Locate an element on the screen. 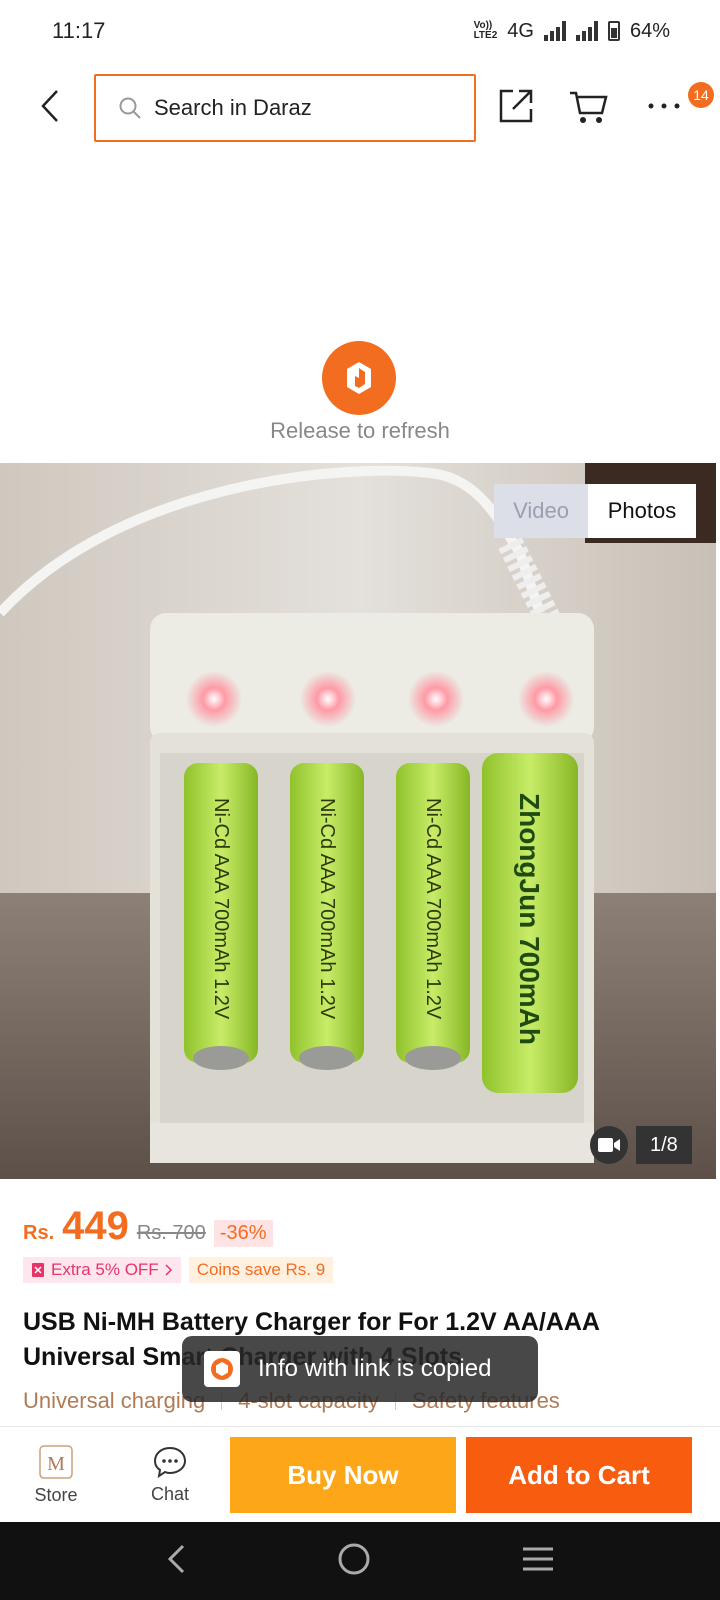 This screenshot has height=1600, width=720. chat-icon is located at coordinates (170, 1462).